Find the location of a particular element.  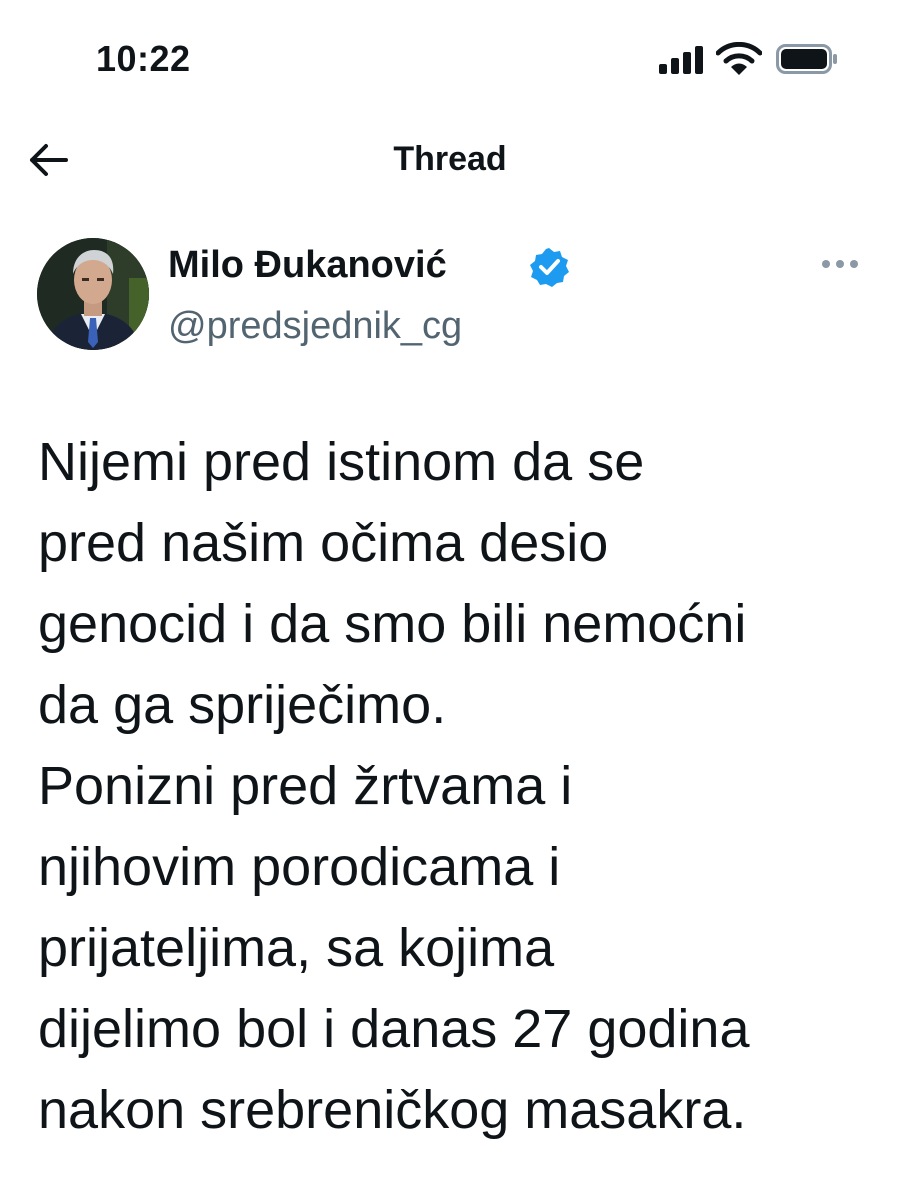

tweet-line: prijateljima, sa kojima is located at coordinates (296, 948).